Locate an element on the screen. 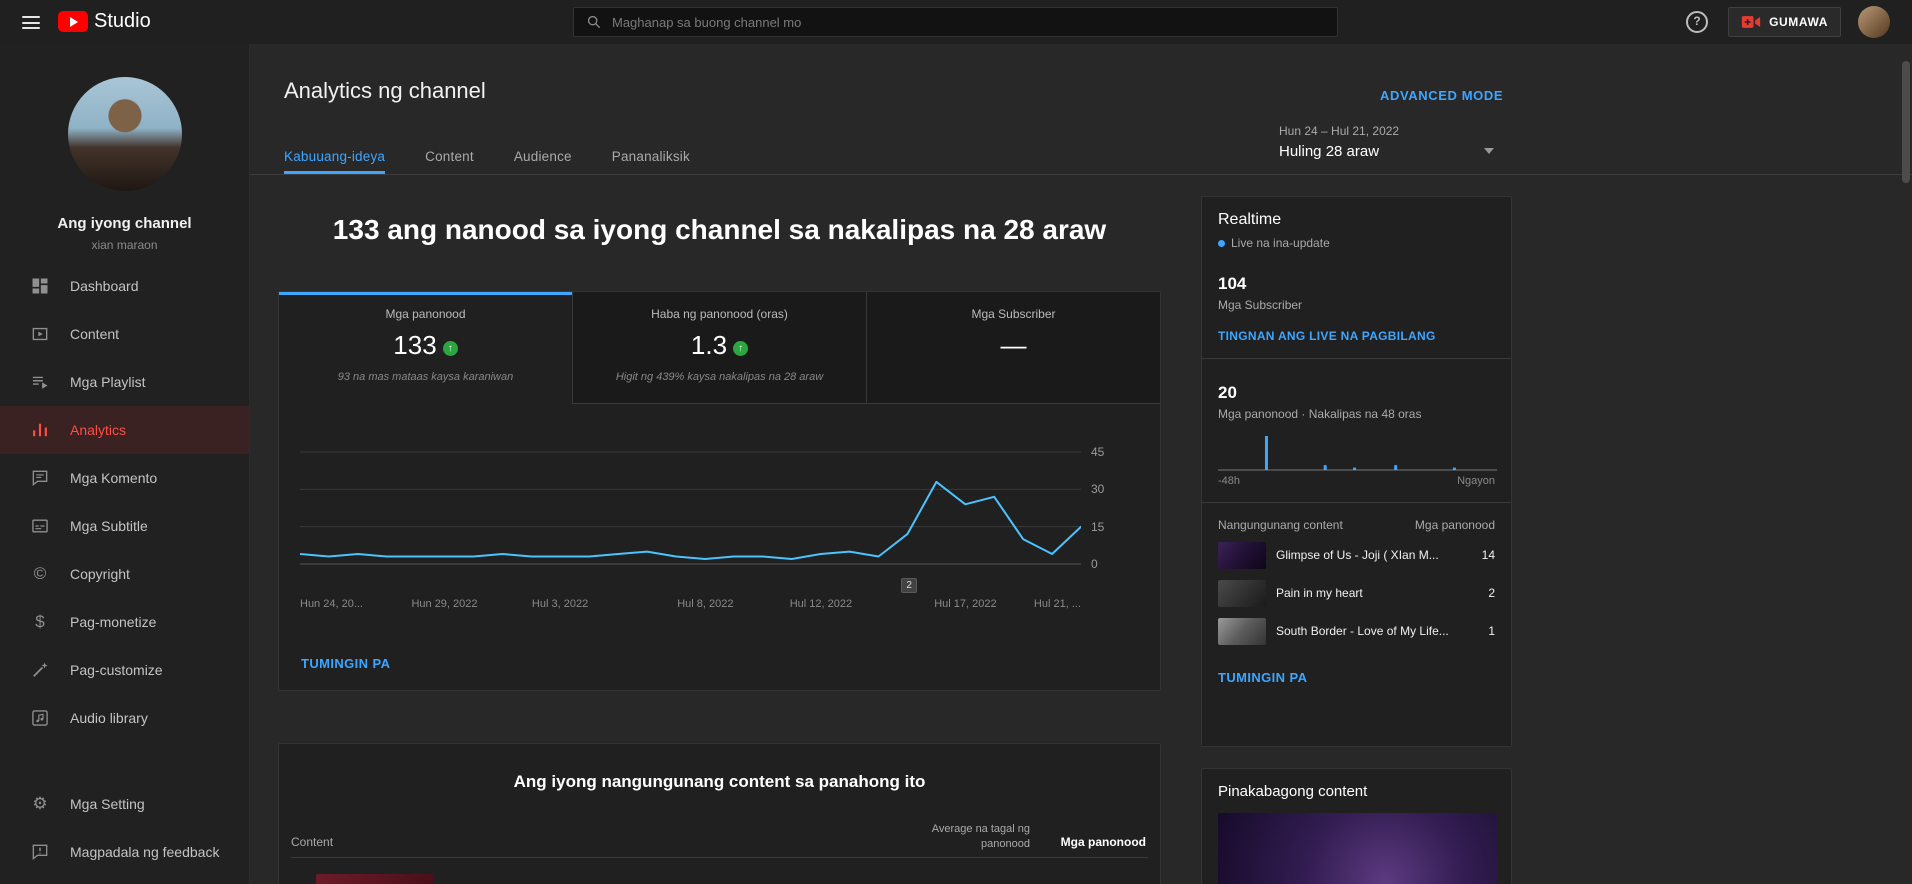 The image size is (1912, 884). column-header-views: Mga panonood is located at coordinates (1103, 842).